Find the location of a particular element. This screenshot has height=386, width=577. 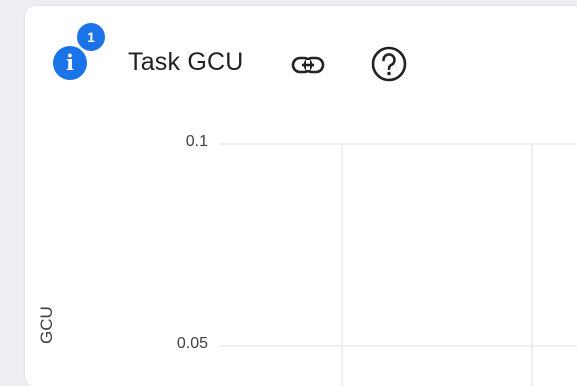

y-tick-label: 0.05 is located at coordinates (192, 343).